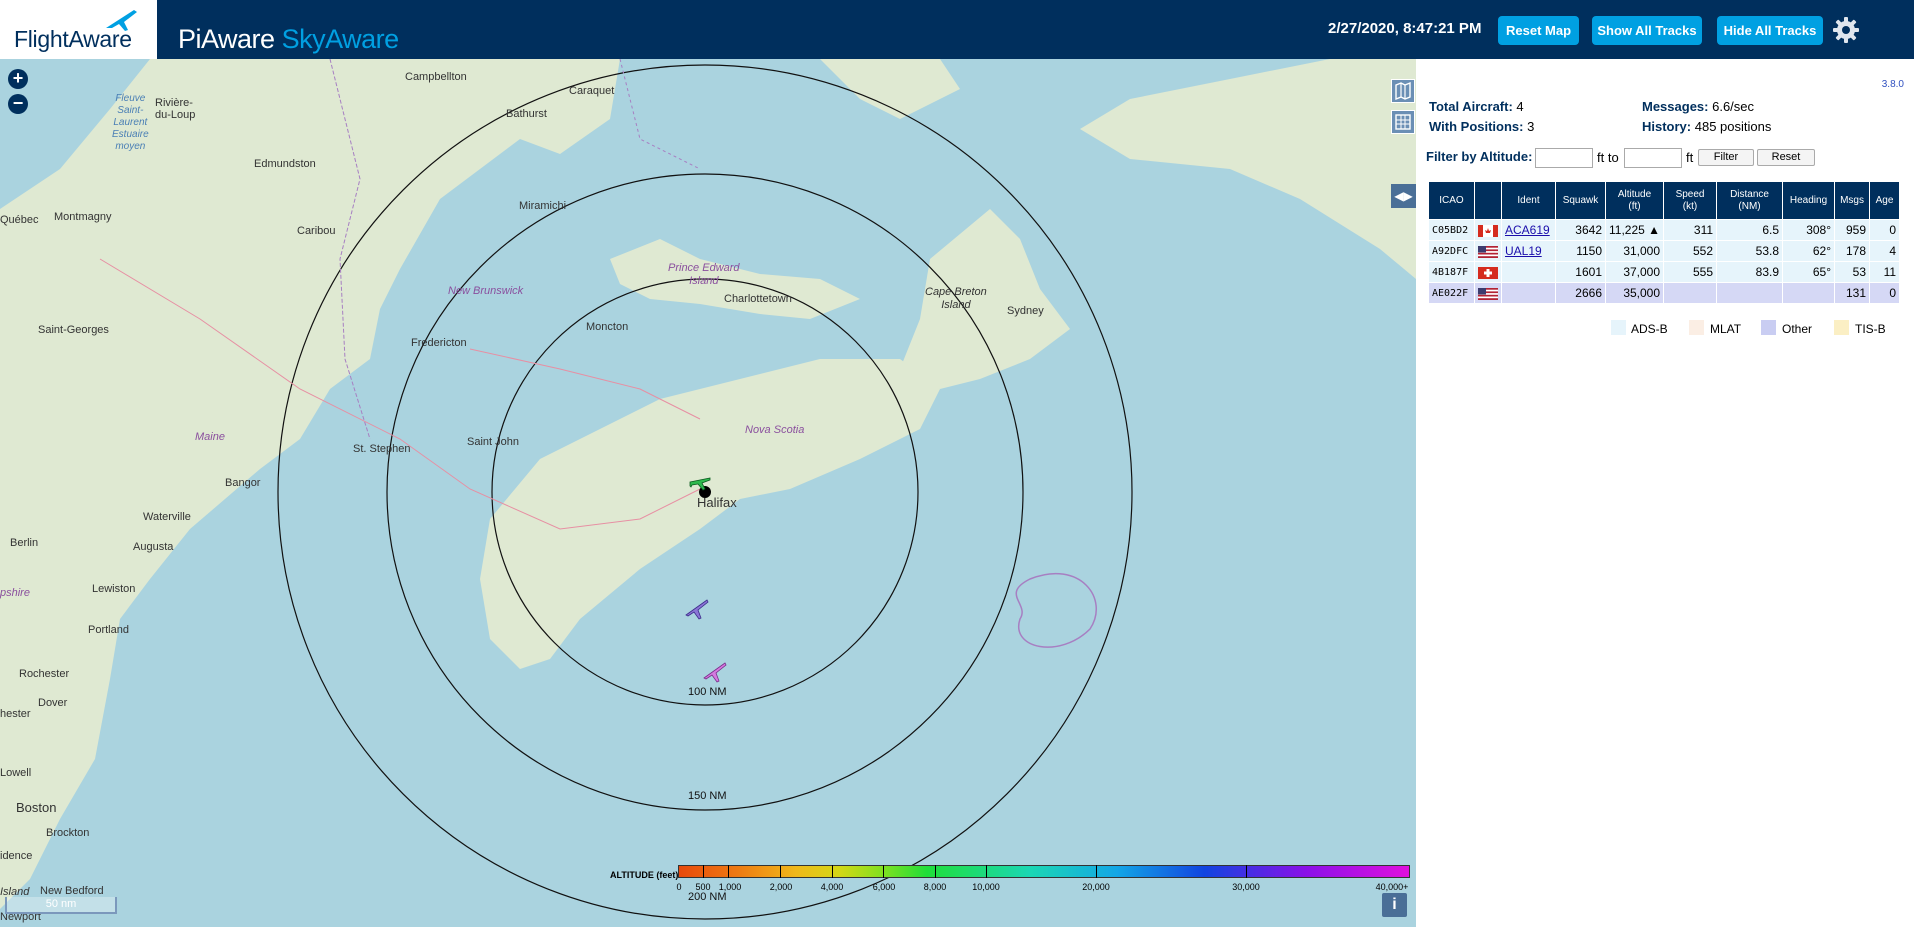  What do you see at coordinates (78, 29) in the screenshot?
I see `flightaware-logo: FlightAware` at bounding box center [78, 29].